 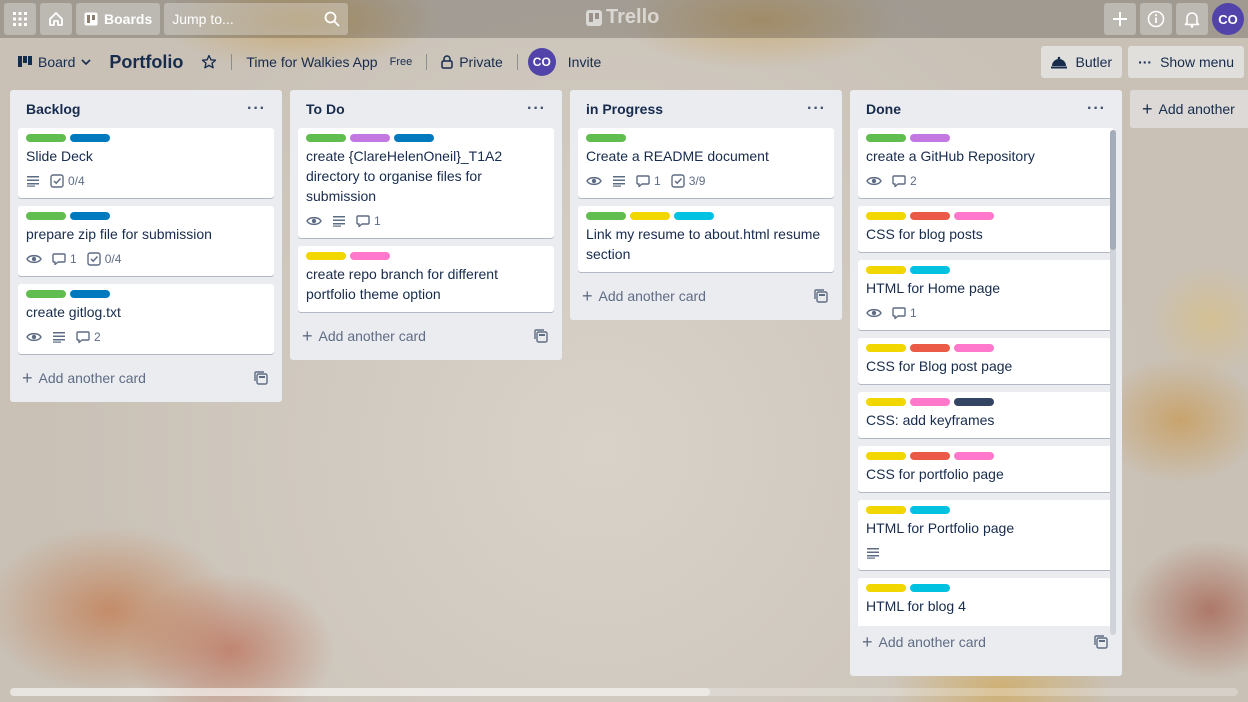 I want to click on description-badge, so click(x=33, y=181).